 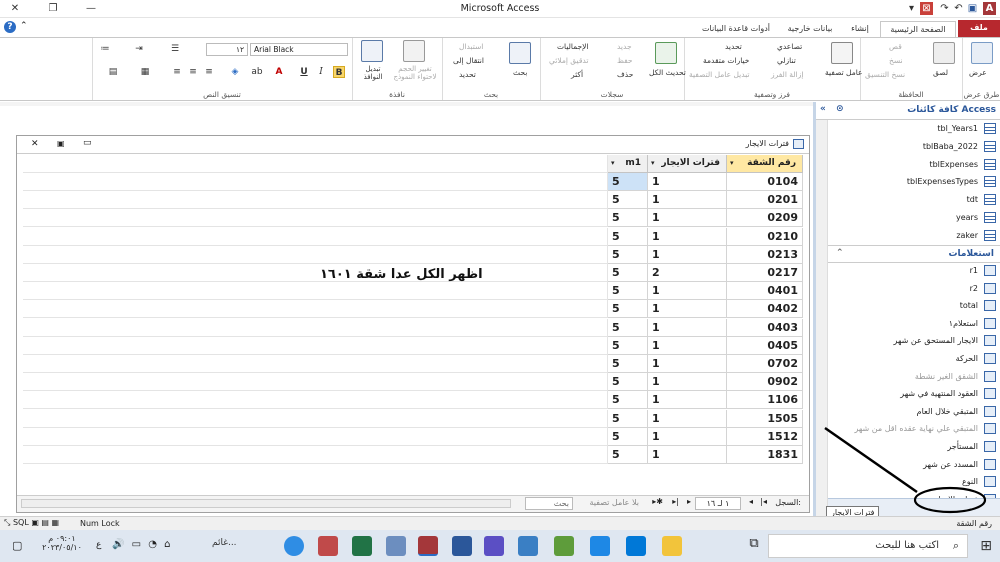 I want to click on excel-icon, so click(x=362, y=546).